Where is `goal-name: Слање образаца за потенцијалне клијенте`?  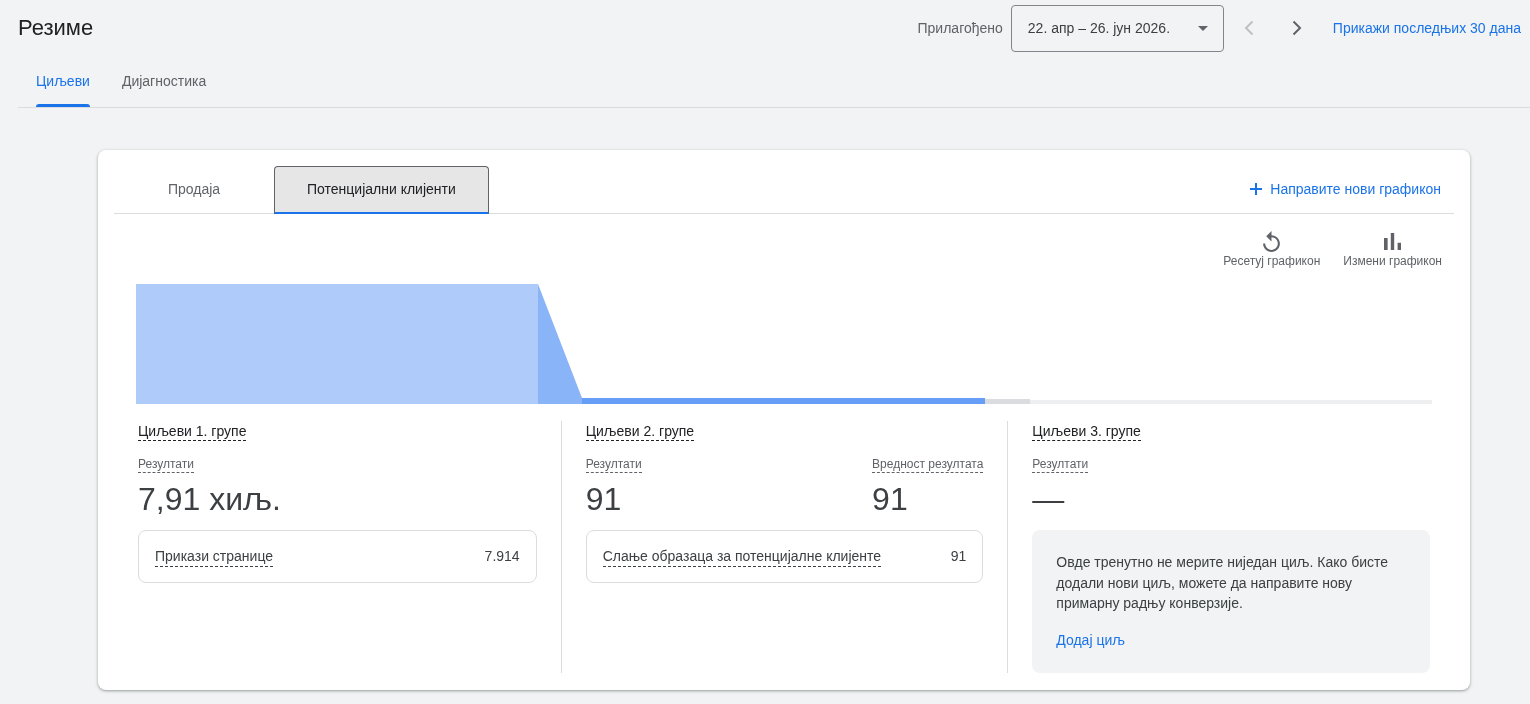
goal-name: Слање образаца за потенцијалне клијенте is located at coordinates (742, 556).